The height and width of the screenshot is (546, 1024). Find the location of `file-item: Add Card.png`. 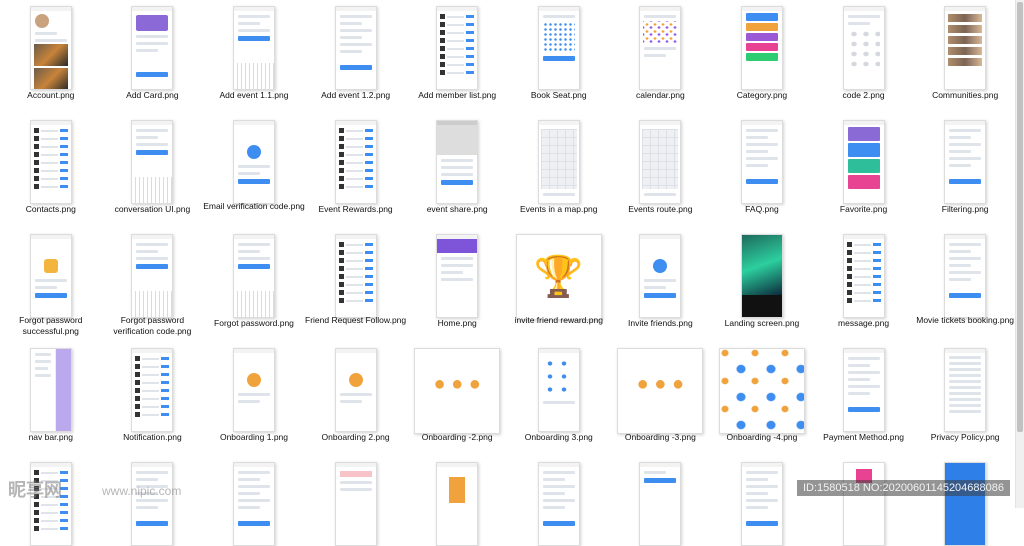

file-item: Add Card.png is located at coordinates (153, 57).